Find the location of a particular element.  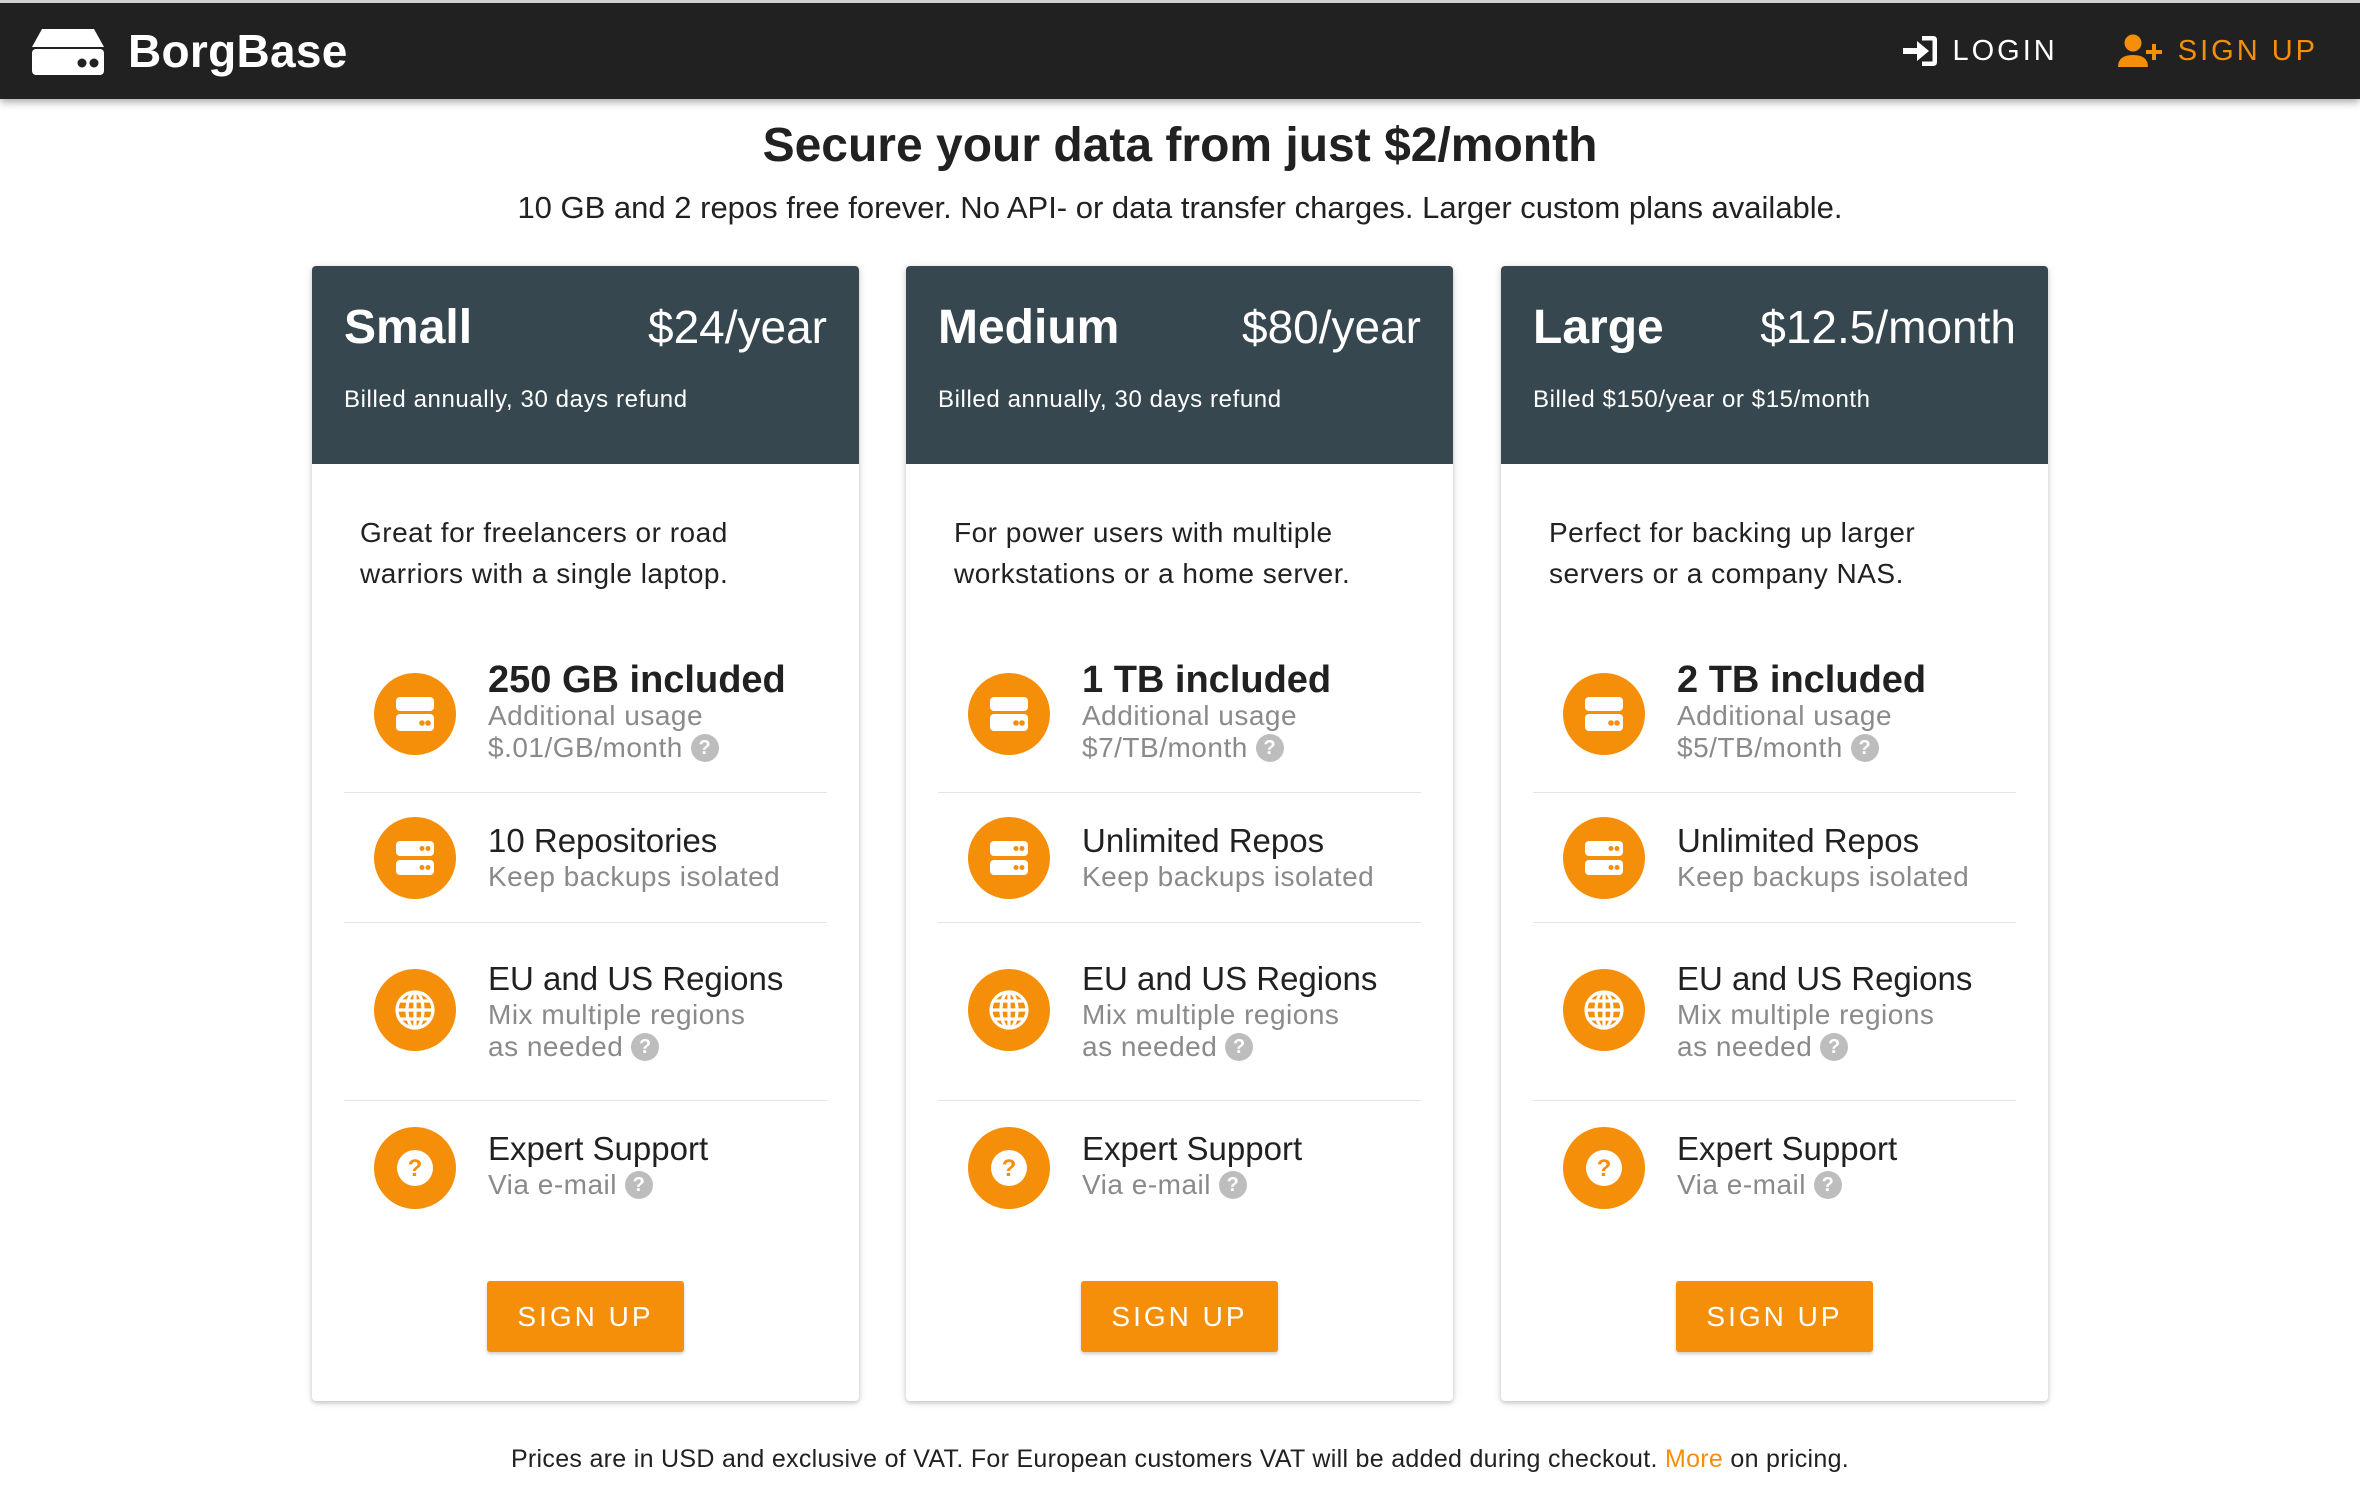

footnote-text-after: on pricing. is located at coordinates (1790, 1459).